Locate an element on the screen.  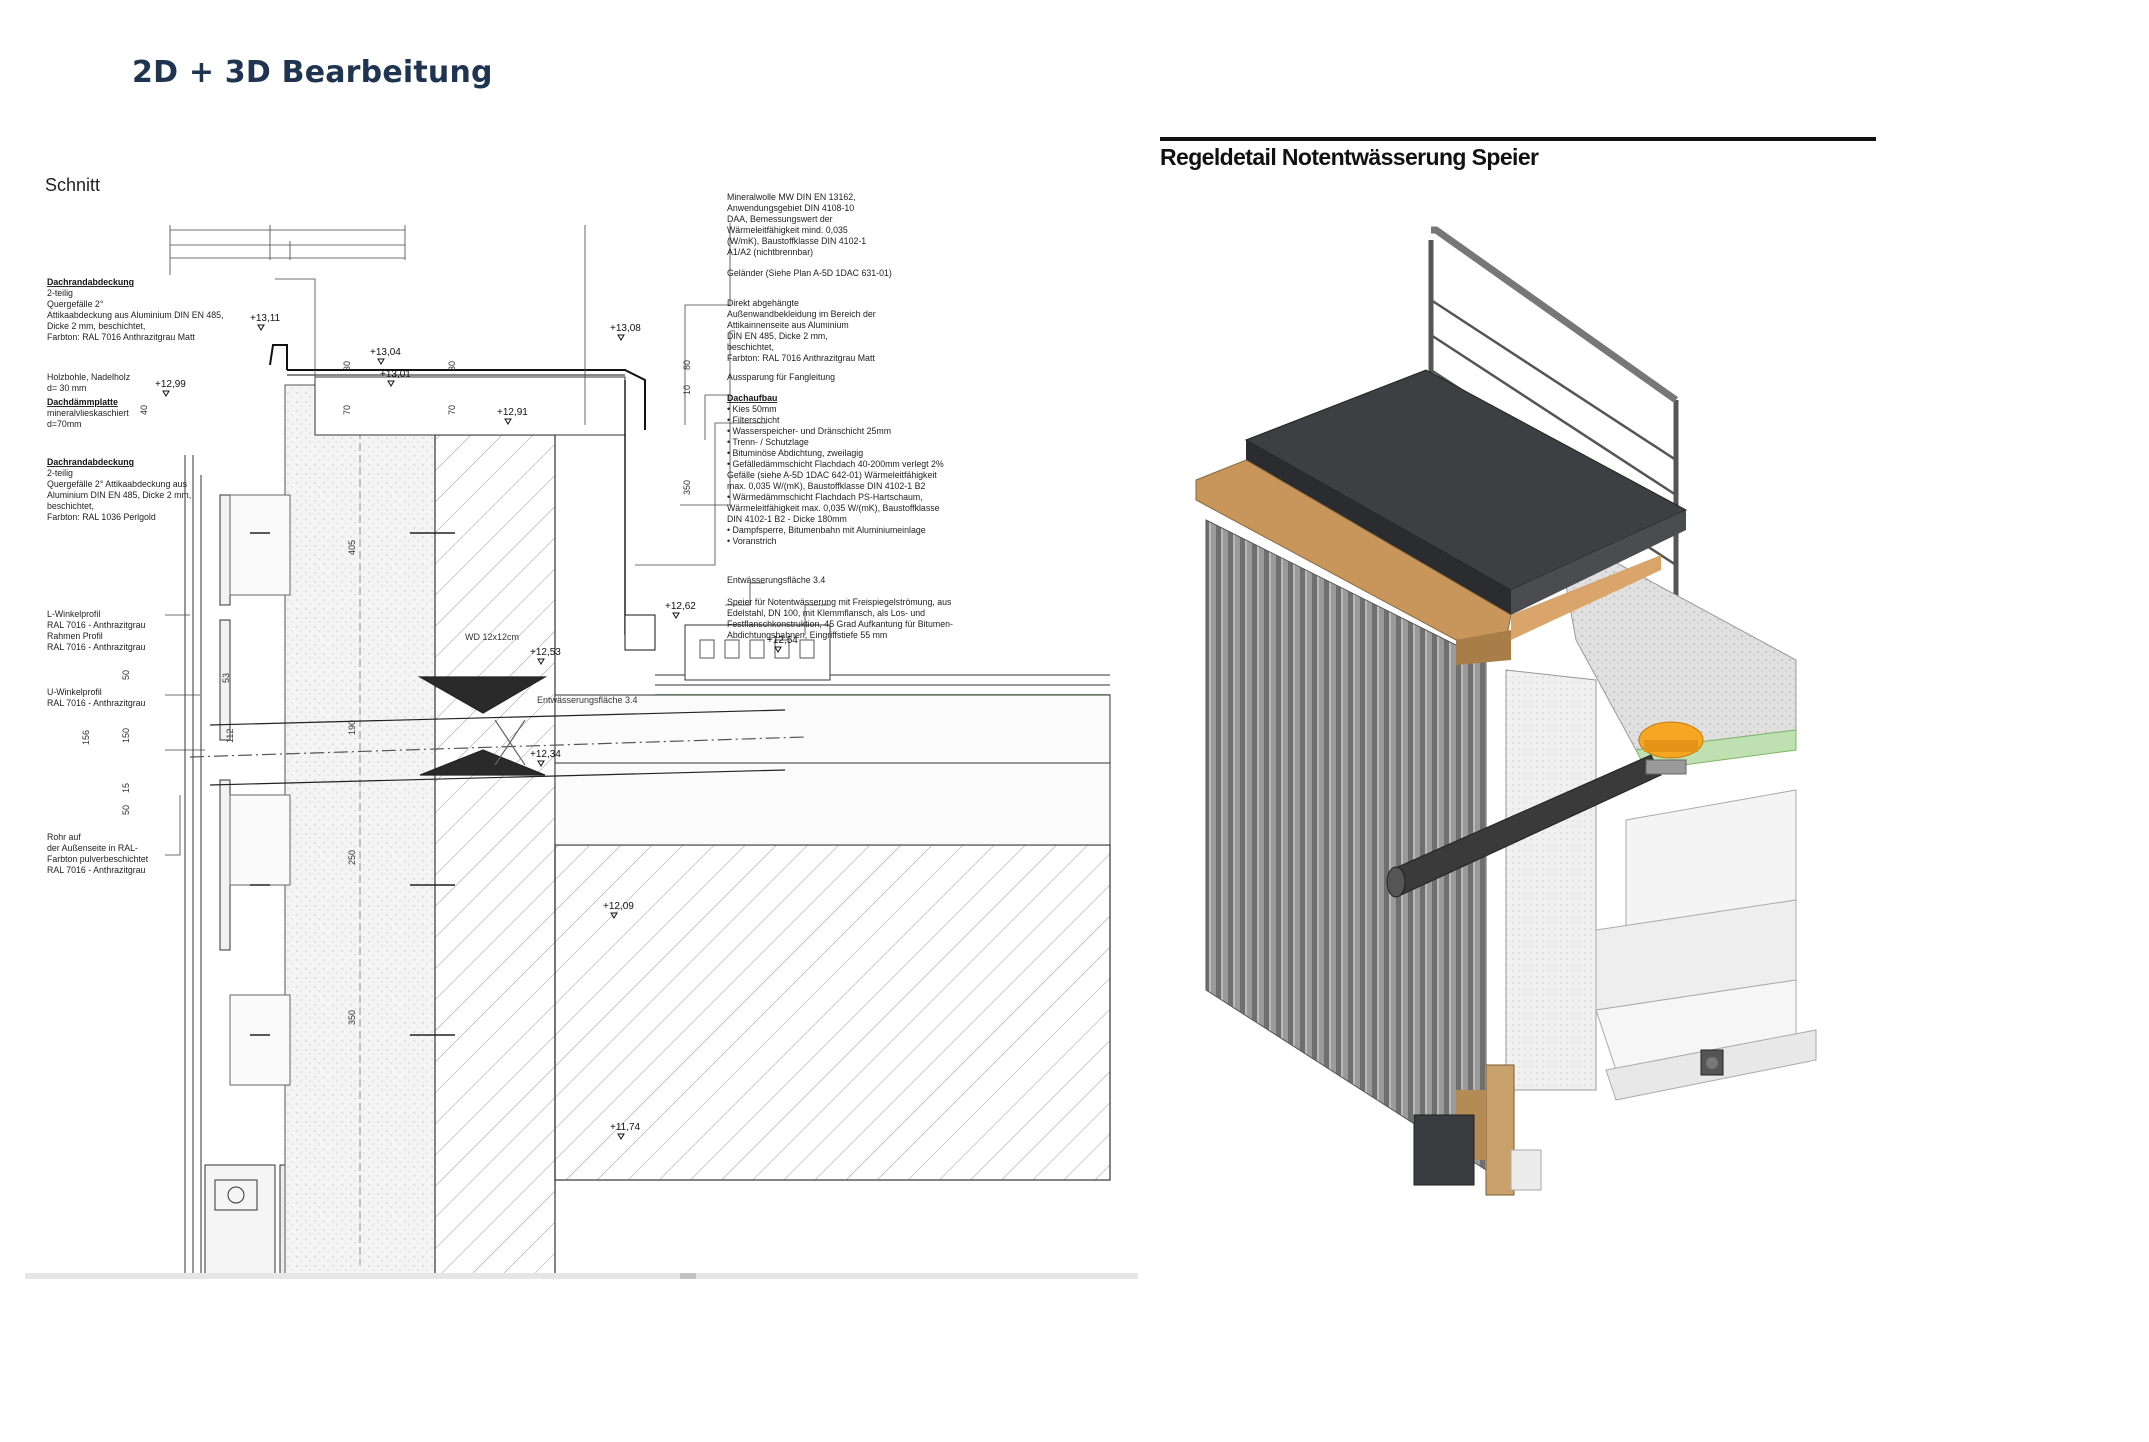
level-marker: +13,01 is located at coordinates (395, 374).